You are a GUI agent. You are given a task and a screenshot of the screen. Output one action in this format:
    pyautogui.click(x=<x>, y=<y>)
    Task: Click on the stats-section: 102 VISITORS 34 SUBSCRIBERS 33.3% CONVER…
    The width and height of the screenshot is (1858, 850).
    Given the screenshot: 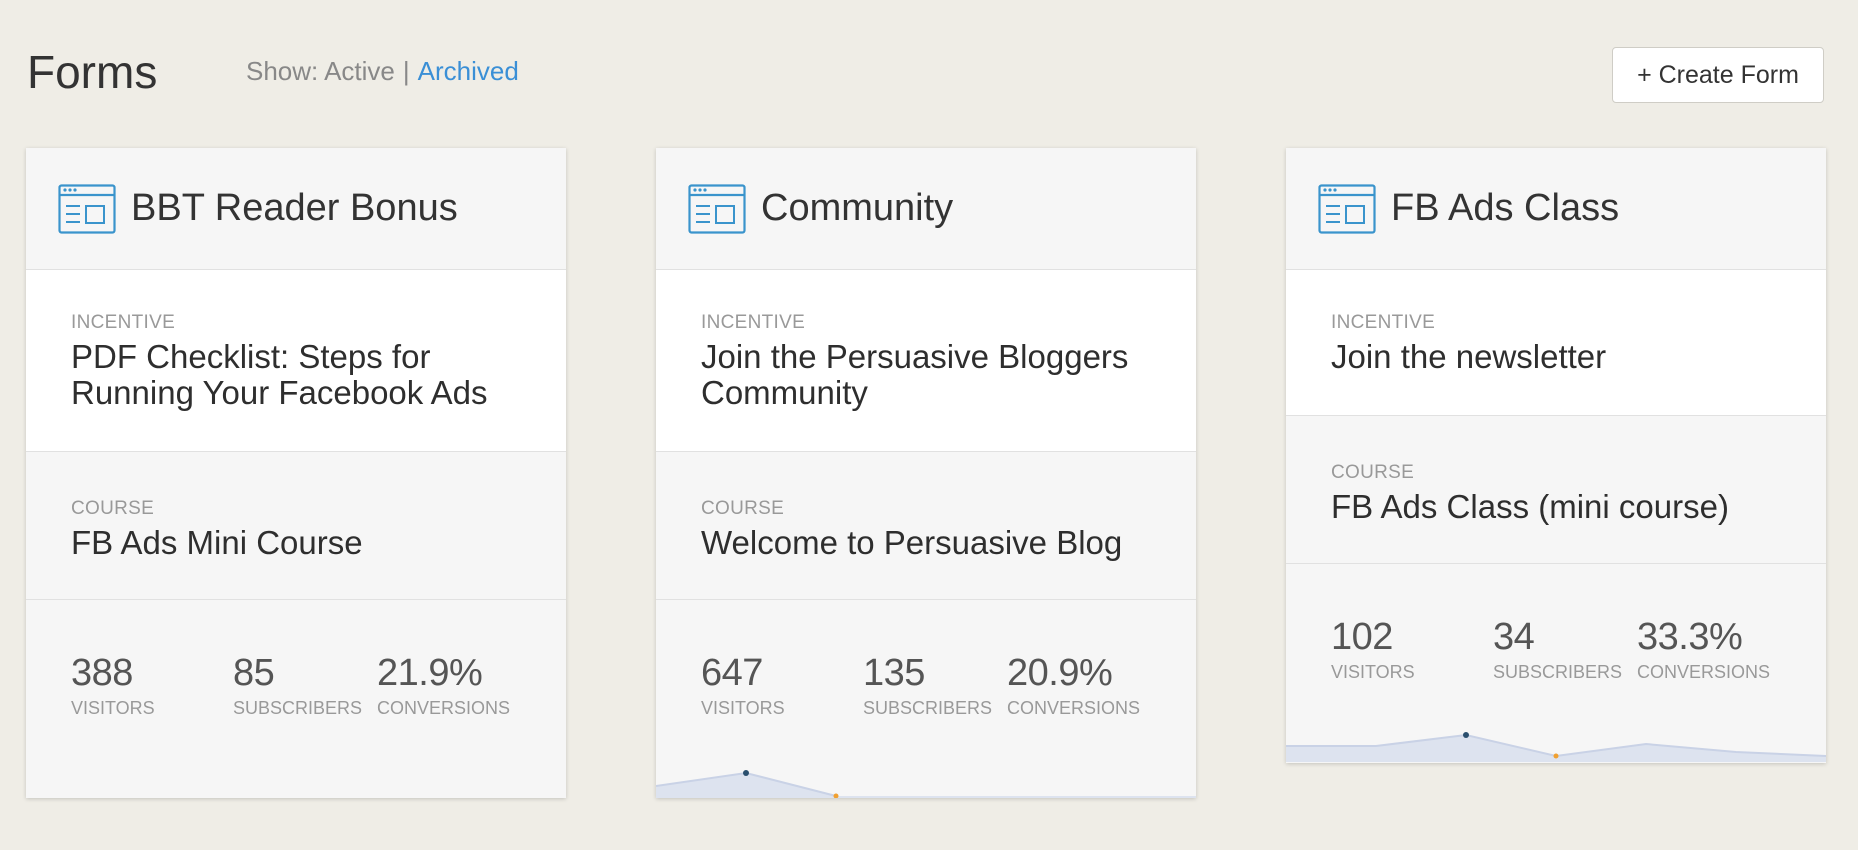 What is the action you would take?
    pyautogui.click(x=1556, y=663)
    